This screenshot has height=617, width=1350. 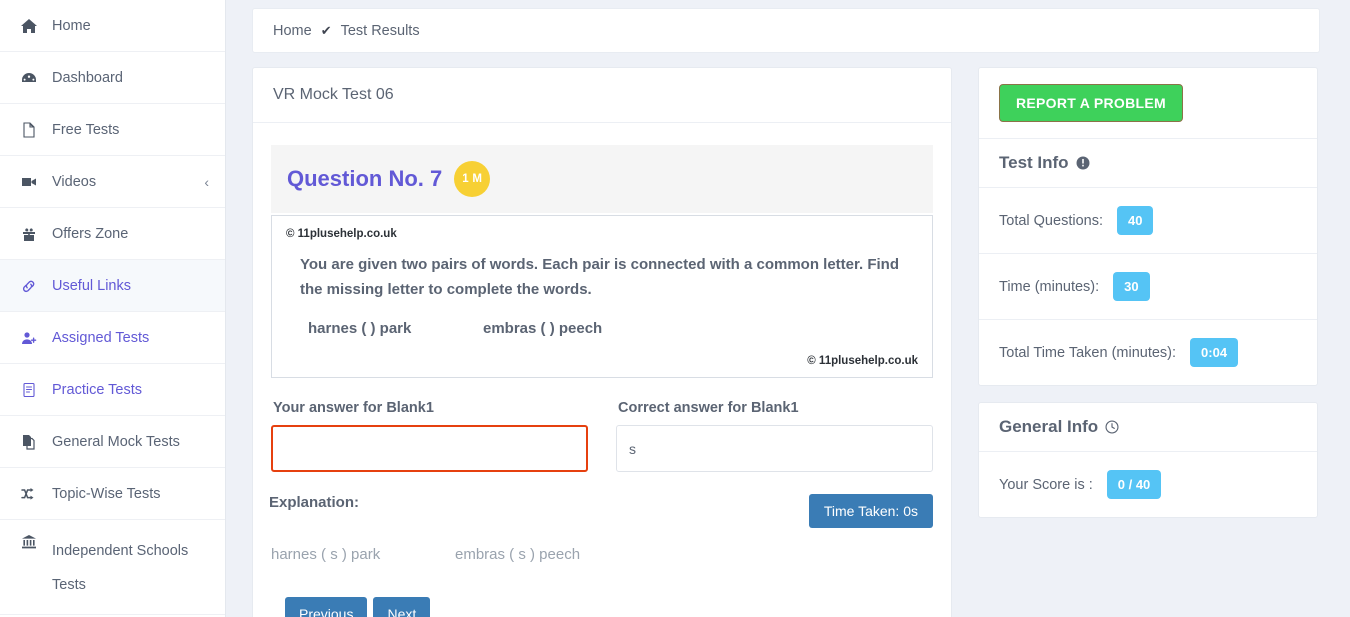 I want to click on sidebar-item-label: Dashboard, so click(x=87, y=77).